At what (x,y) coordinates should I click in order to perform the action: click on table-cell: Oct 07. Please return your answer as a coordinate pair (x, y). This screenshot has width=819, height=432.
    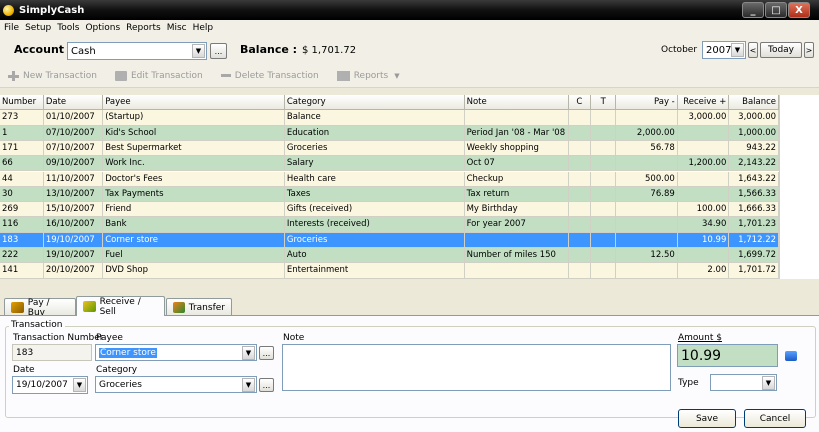
    Looking at the image, I should click on (516, 164).